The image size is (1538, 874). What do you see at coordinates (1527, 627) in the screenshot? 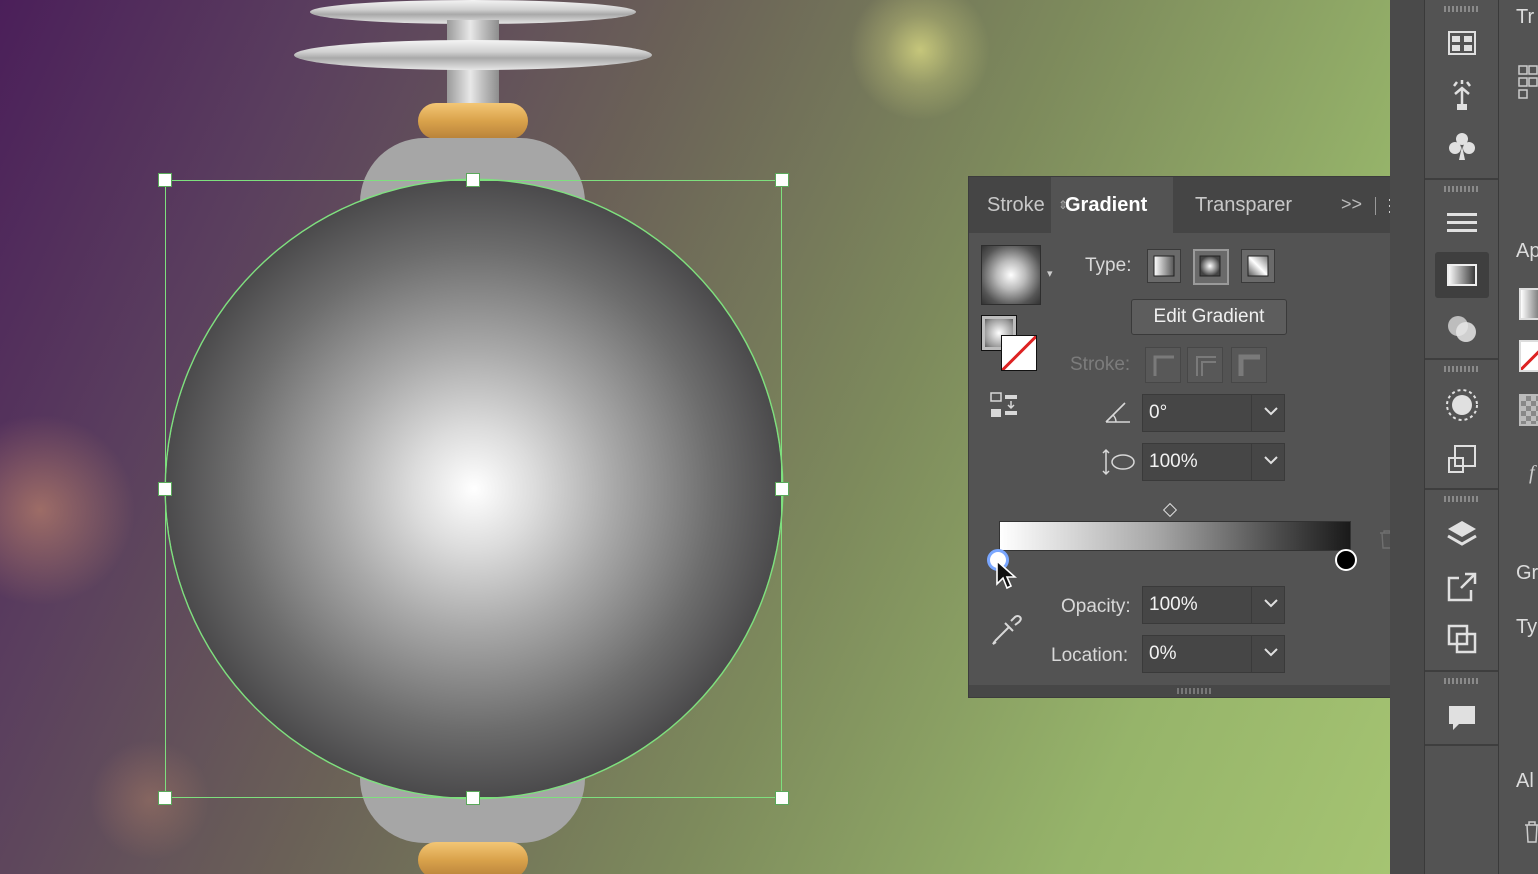
I see `dock-cut-label: Ty` at bounding box center [1527, 627].